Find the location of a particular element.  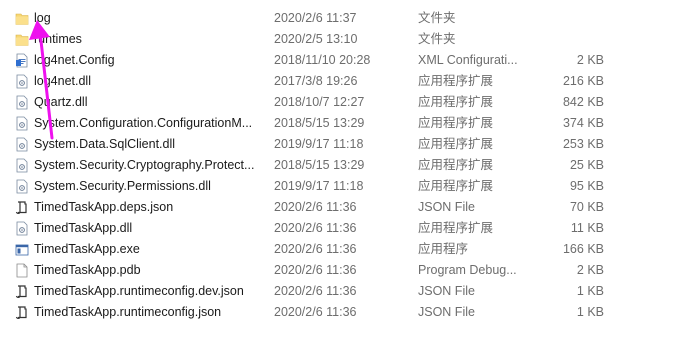

file-name: TimedTaskApp.exe is located at coordinates (87, 249).